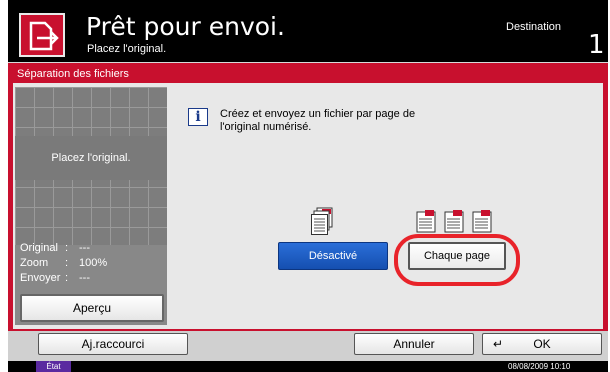  Describe the element at coordinates (113, 344) in the screenshot. I see `add-shortcut-button: Aj.raccourci` at that location.